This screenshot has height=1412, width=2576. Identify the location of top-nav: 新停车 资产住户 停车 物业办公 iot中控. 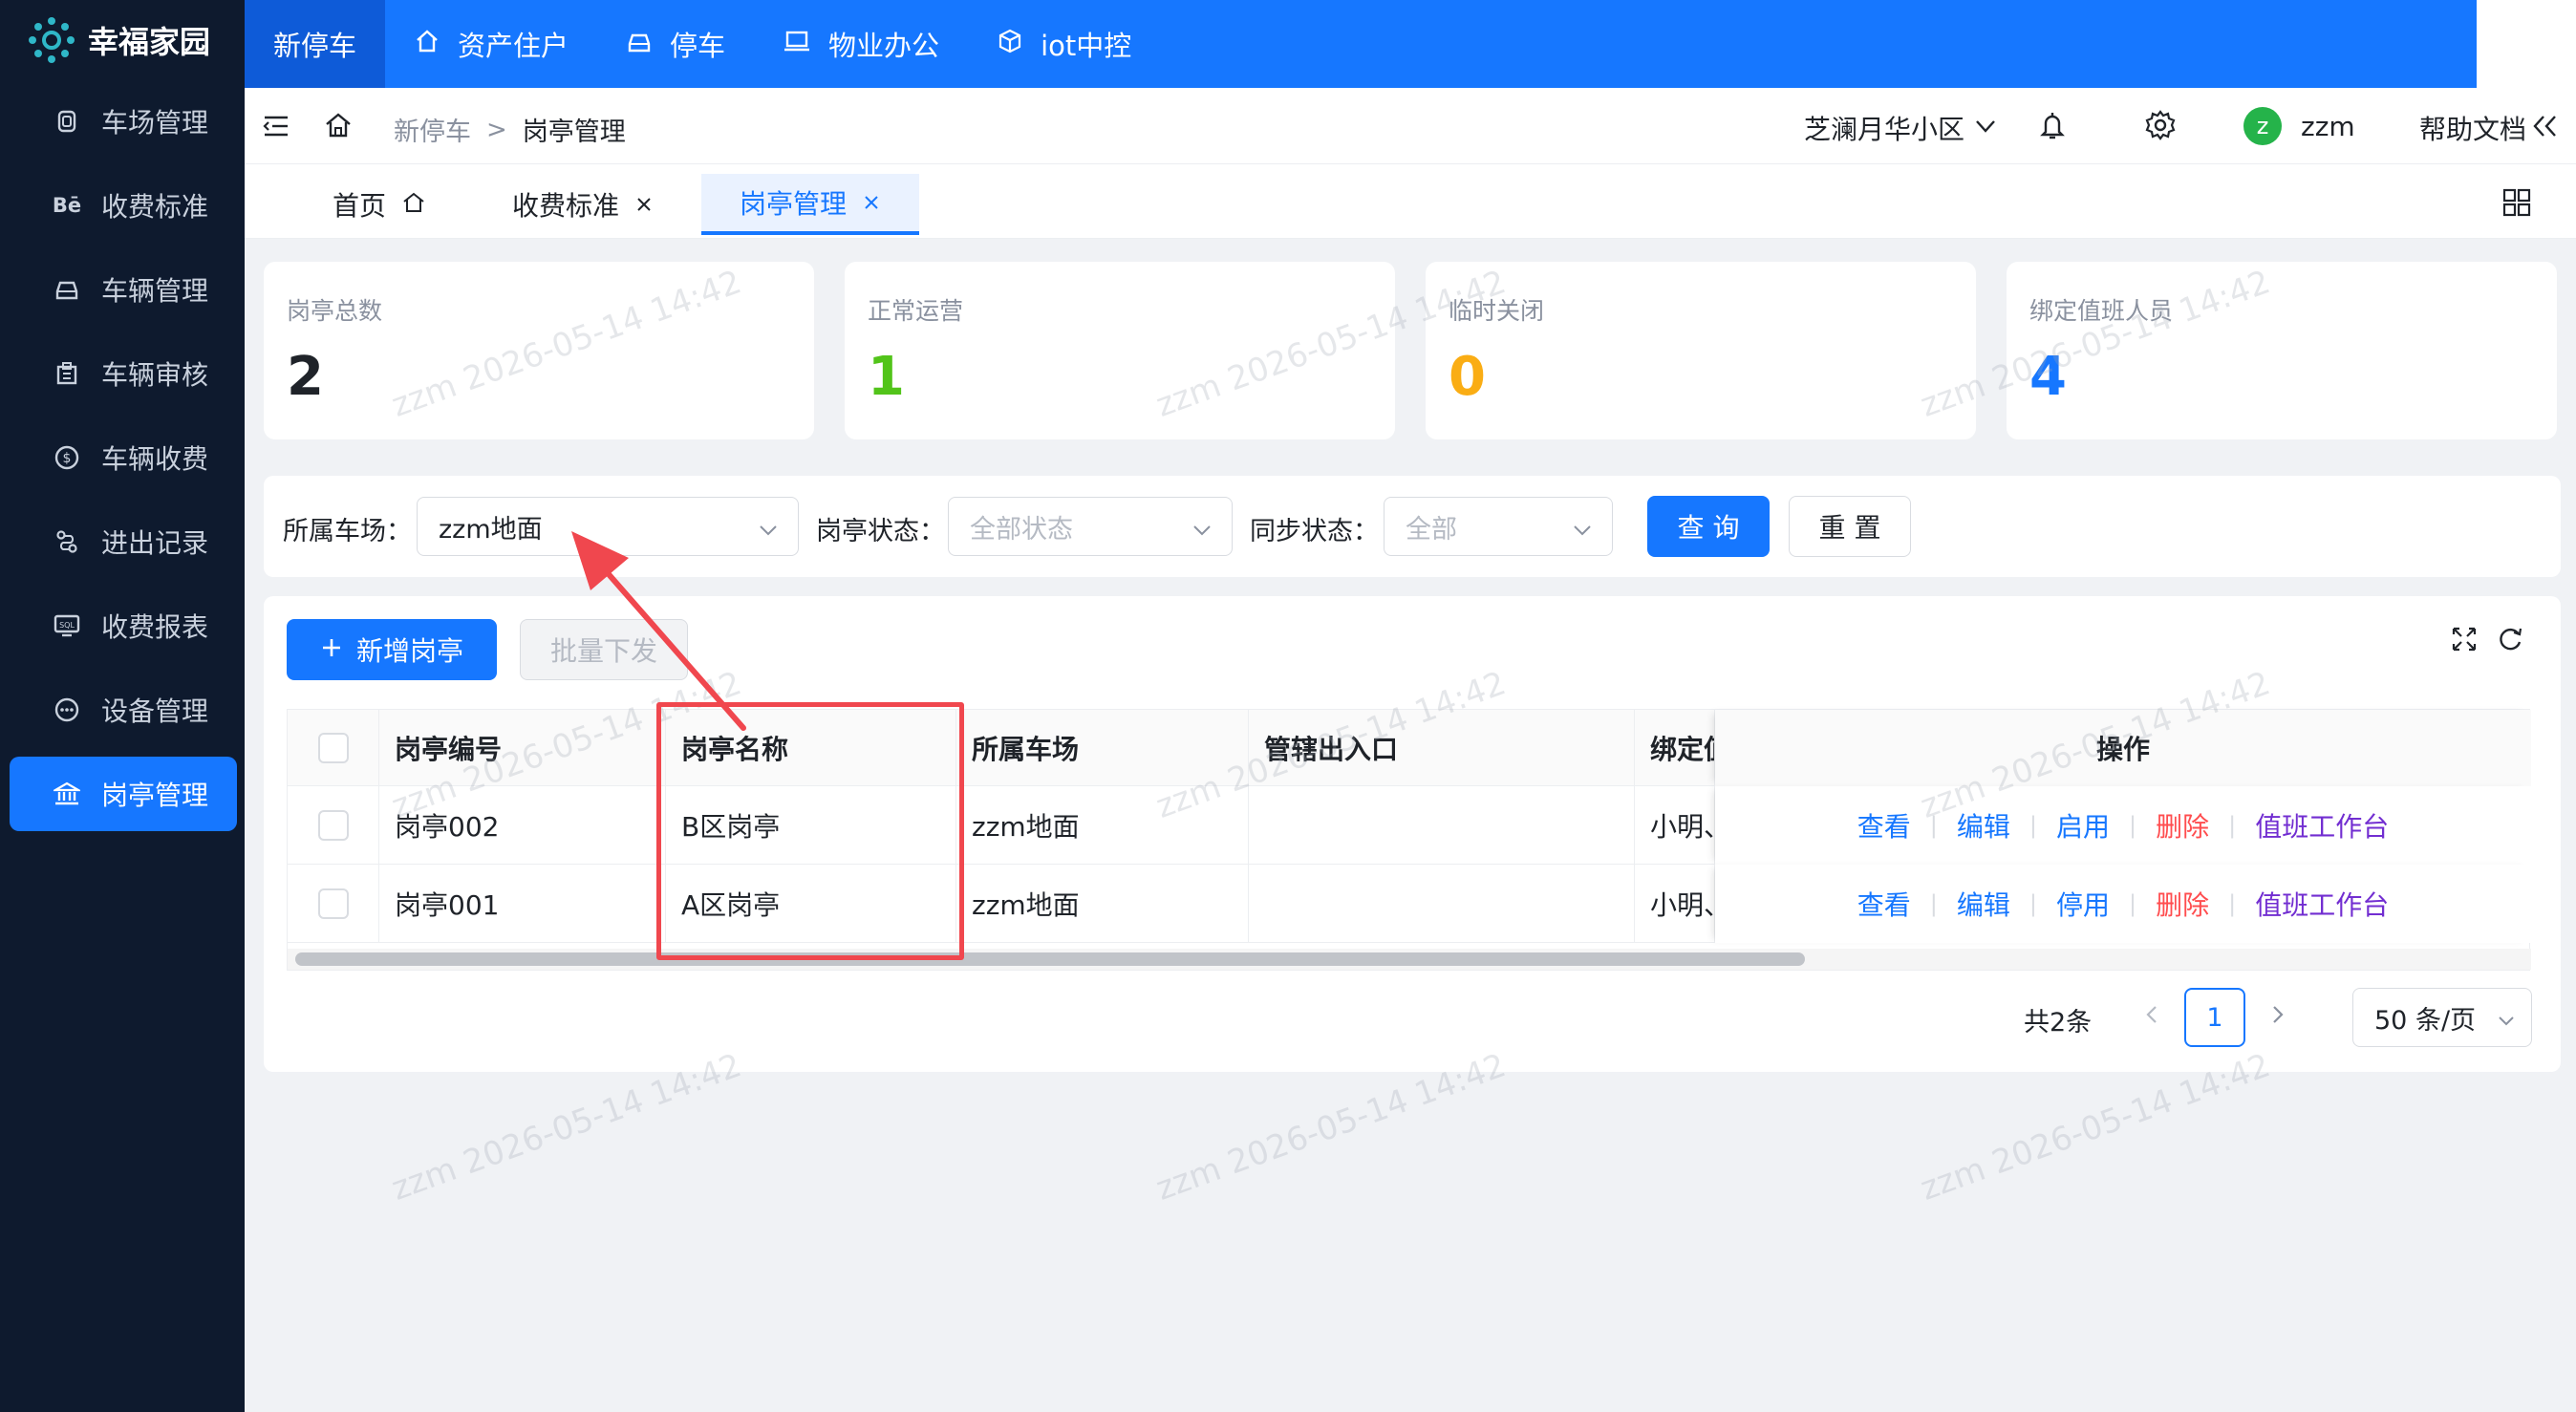
(1361, 44).